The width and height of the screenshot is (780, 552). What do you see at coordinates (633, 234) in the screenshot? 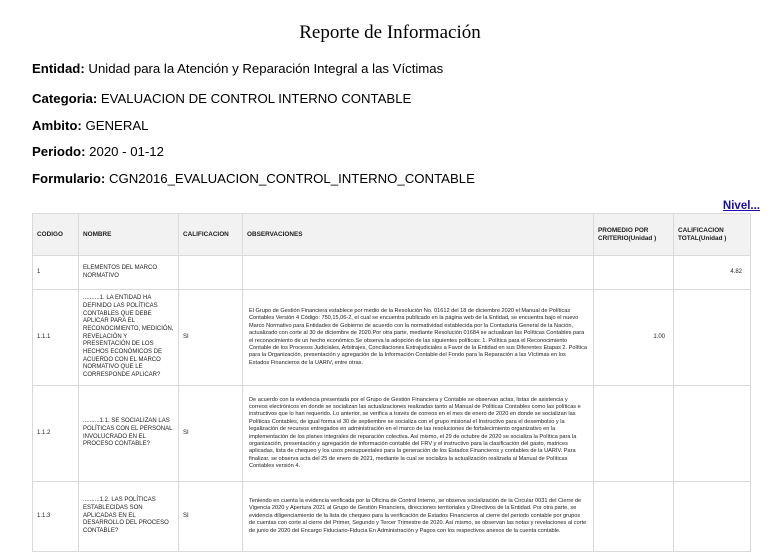
I see `header-promedio: PROMEDIO POR CRITERIO(Unidad )` at bounding box center [633, 234].